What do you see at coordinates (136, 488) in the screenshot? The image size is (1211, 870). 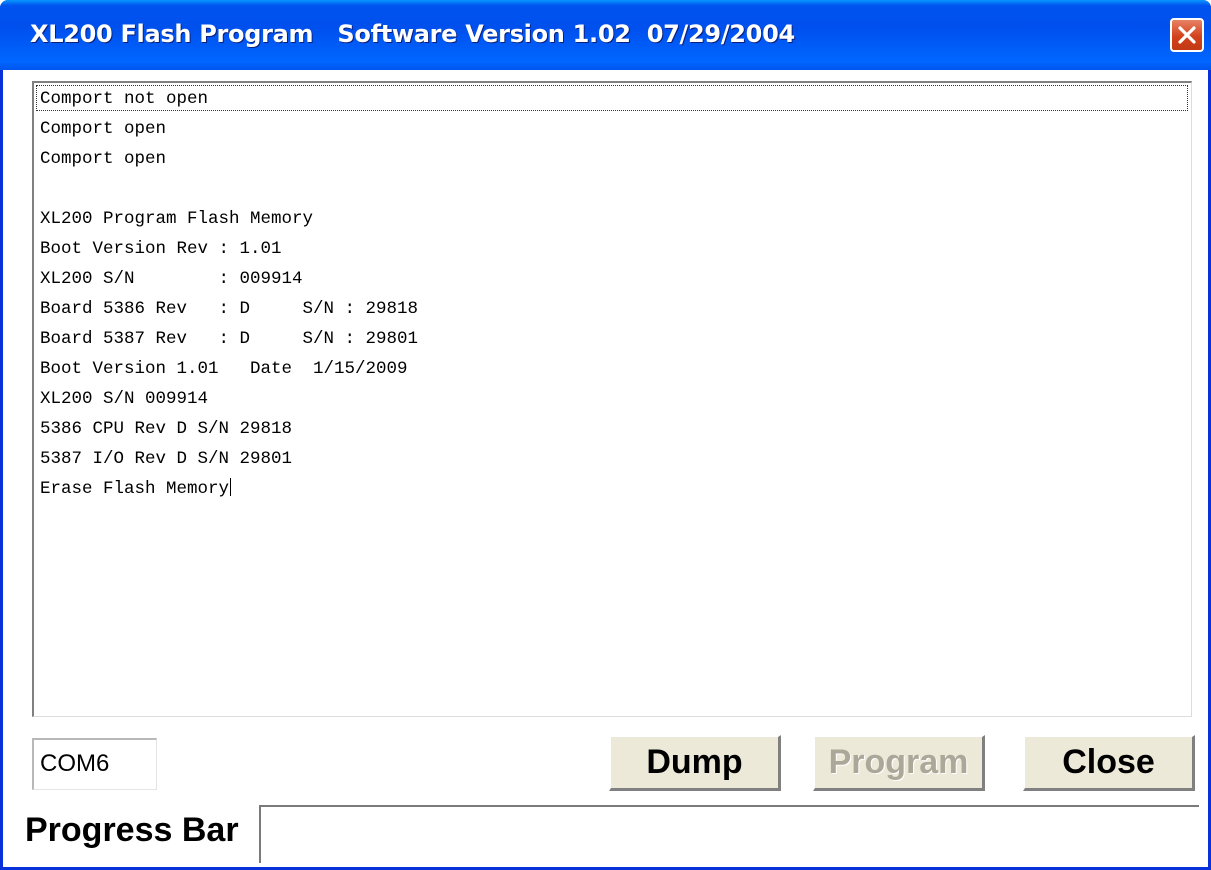 I see `log-line: Erase Flash Memory` at bounding box center [136, 488].